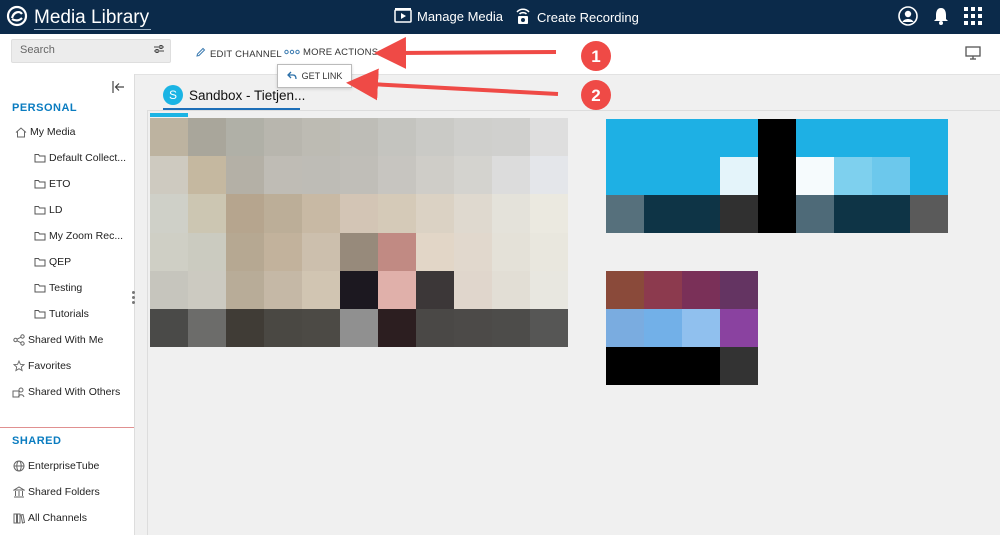  I want to click on callout-badge-2: 2, so click(596, 95).